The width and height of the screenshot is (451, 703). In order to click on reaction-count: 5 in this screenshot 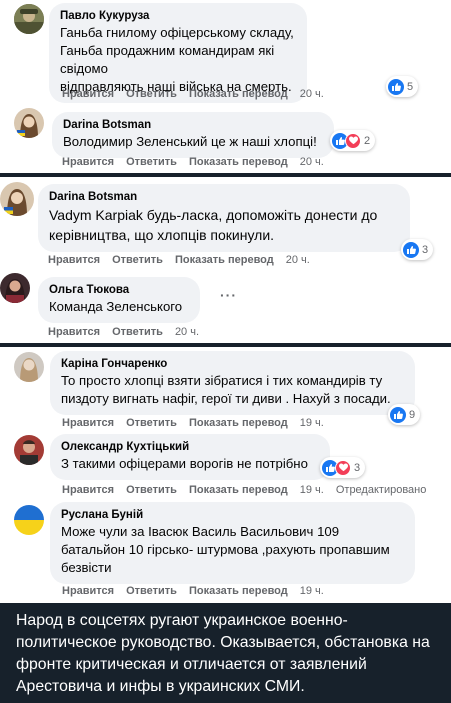, I will do `click(402, 86)`.